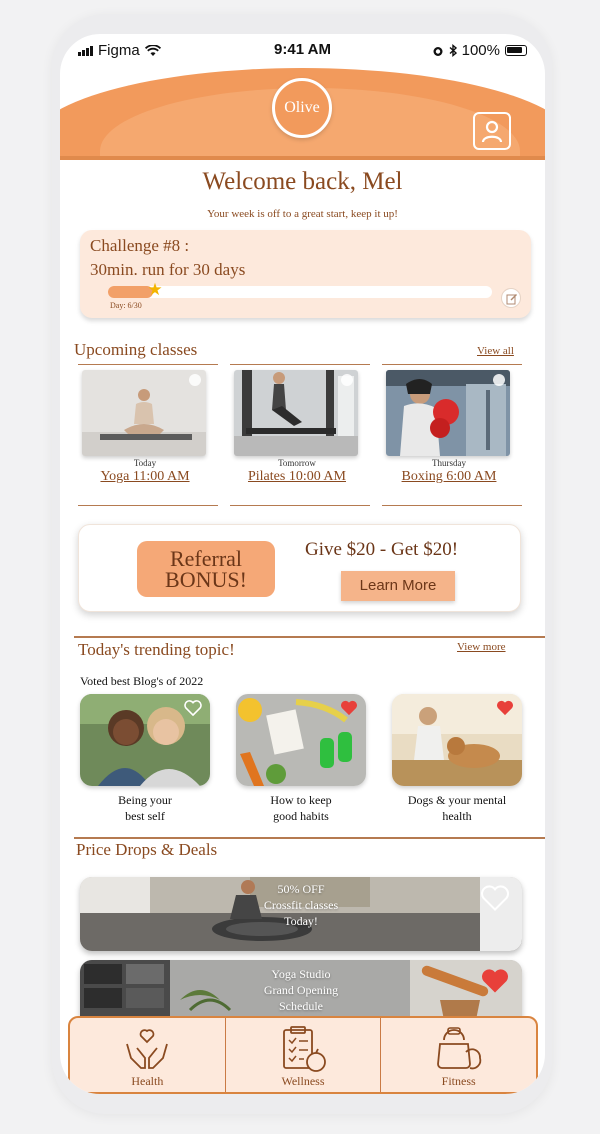 The width and height of the screenshot is (600, 1134). Describe the element at coordinates (302, 158) in the screenshot. I see `header-band` at that location.